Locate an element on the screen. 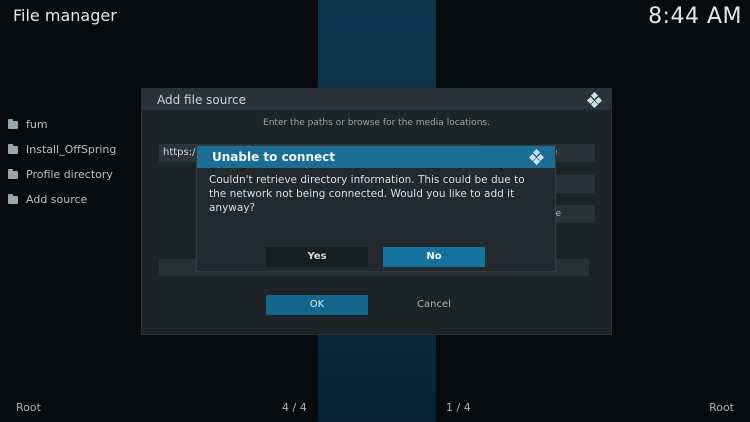 The image size is (750, 422). dialog-header: Unable to connect is located at coordinates (376, 157).